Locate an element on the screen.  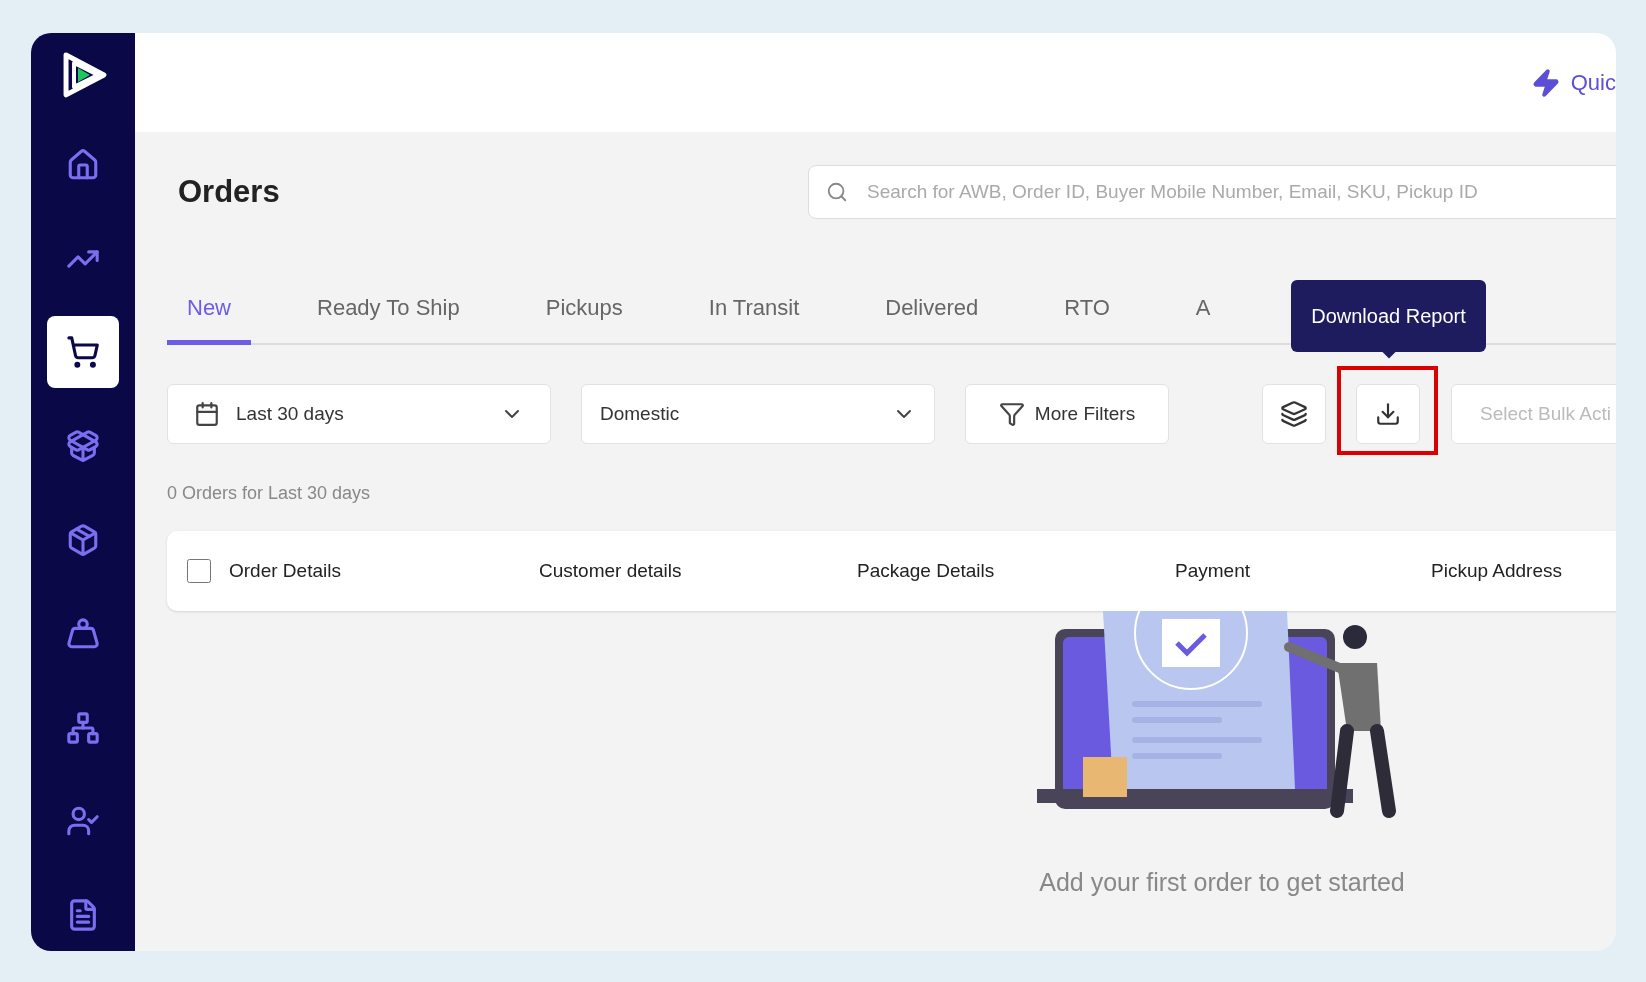
more-filters-button: More Filters is located at coordinates (1067, 414).